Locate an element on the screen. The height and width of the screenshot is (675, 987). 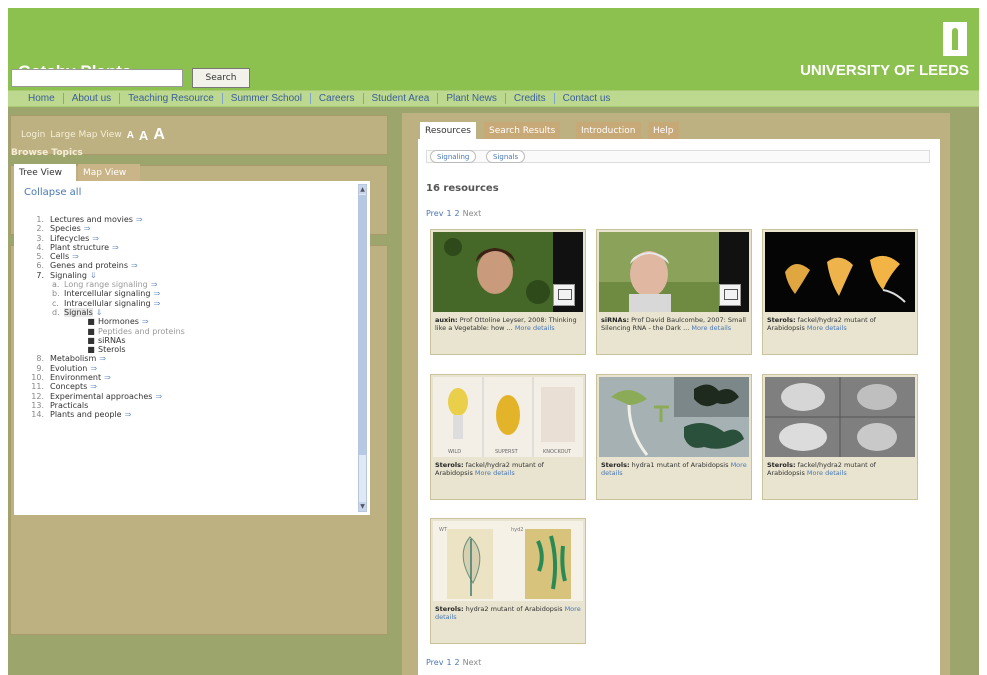
resource-count: 16 resources is located at coordinates (462, 188).